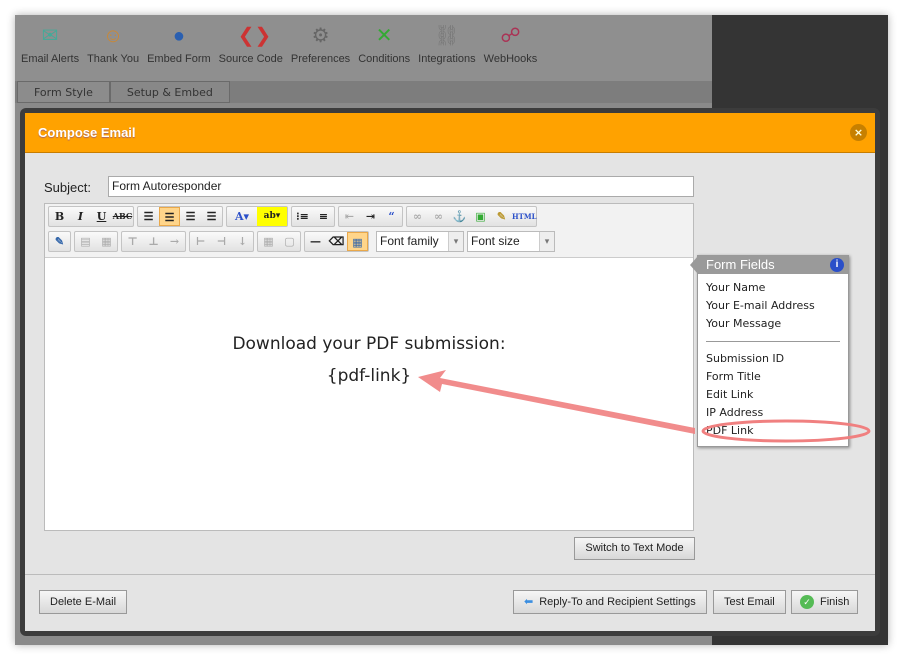 Image resolution: width=903 pixels, height=664 pixels. What do you see at coordinates (773, 395) in the screenshot?
I see `form-field-item: Edit Link` at bounding box center [773, 395].